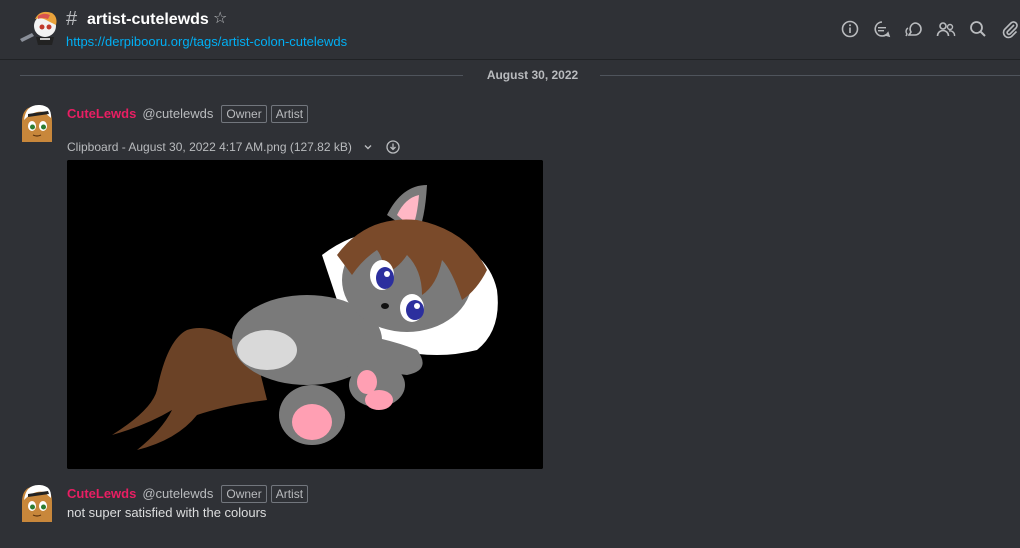 The width and height of the screenshot is (1020, 548). Describe the element at coordinates (882, 29) in the screenshot. I see `threads-icon` at that location.